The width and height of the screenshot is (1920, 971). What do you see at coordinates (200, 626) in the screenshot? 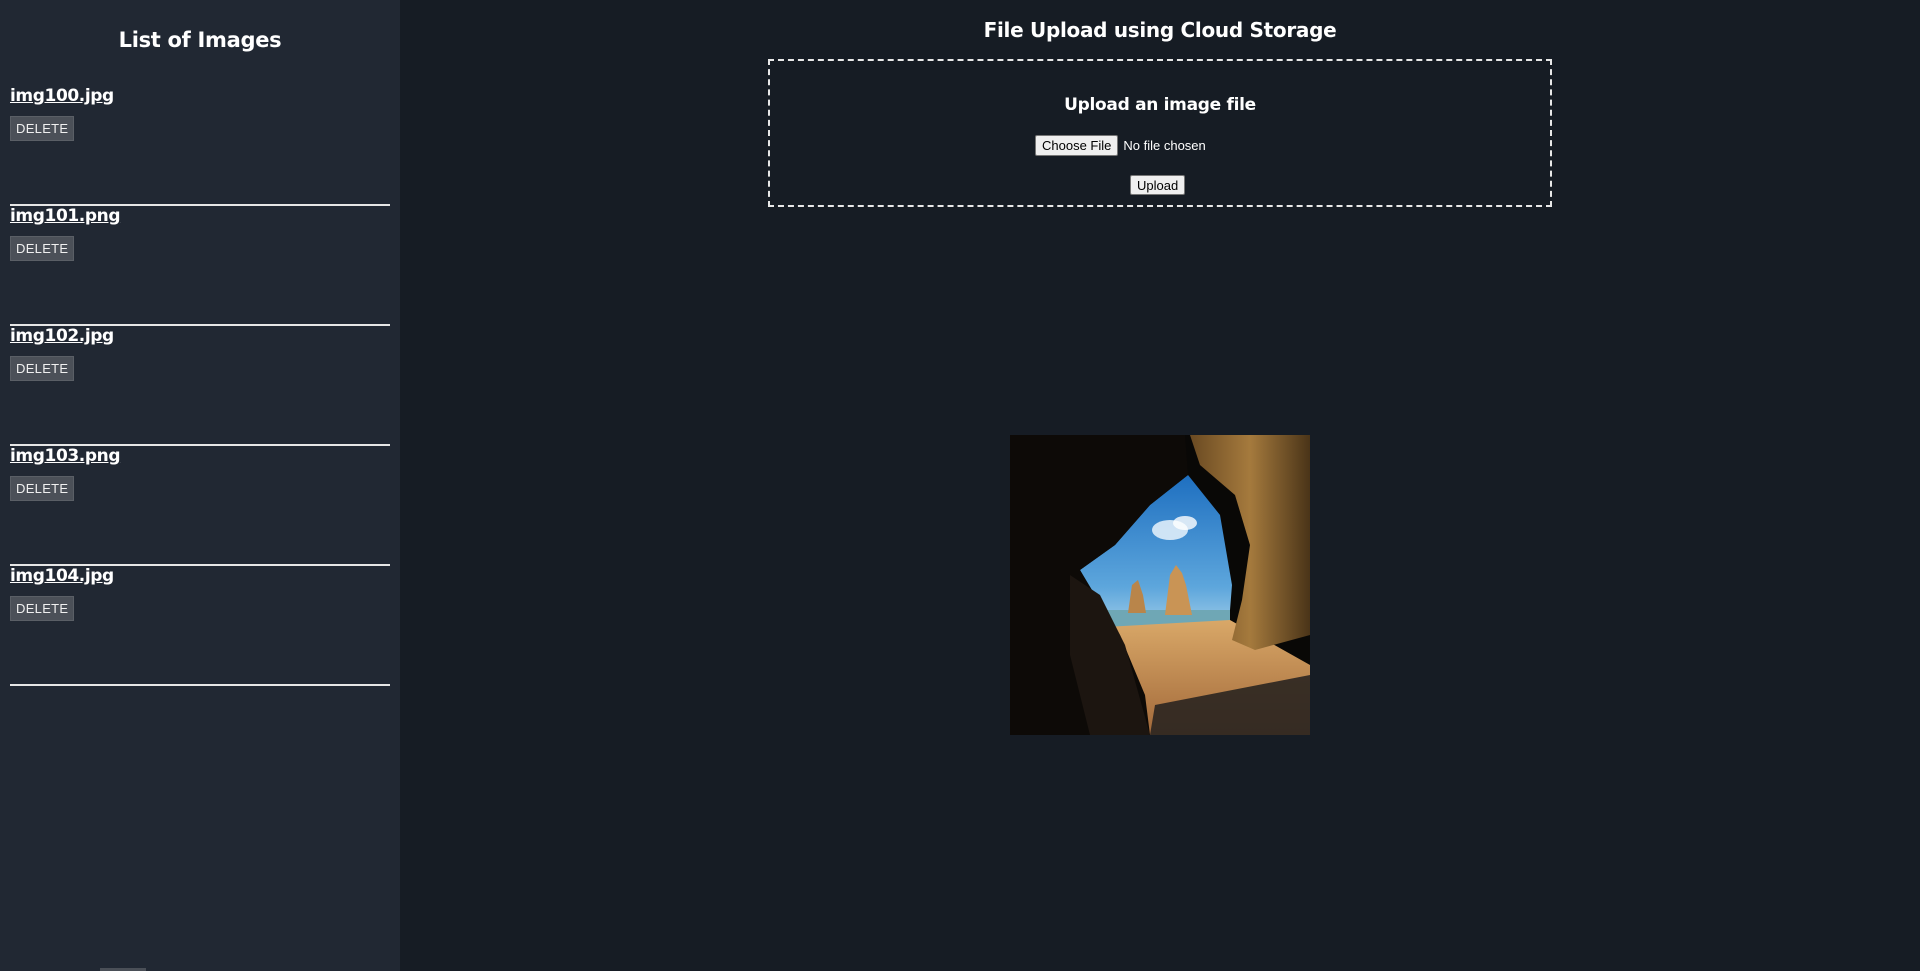
I see `list-item: img104.jpg DELETE` at bounding box center [200, 626].